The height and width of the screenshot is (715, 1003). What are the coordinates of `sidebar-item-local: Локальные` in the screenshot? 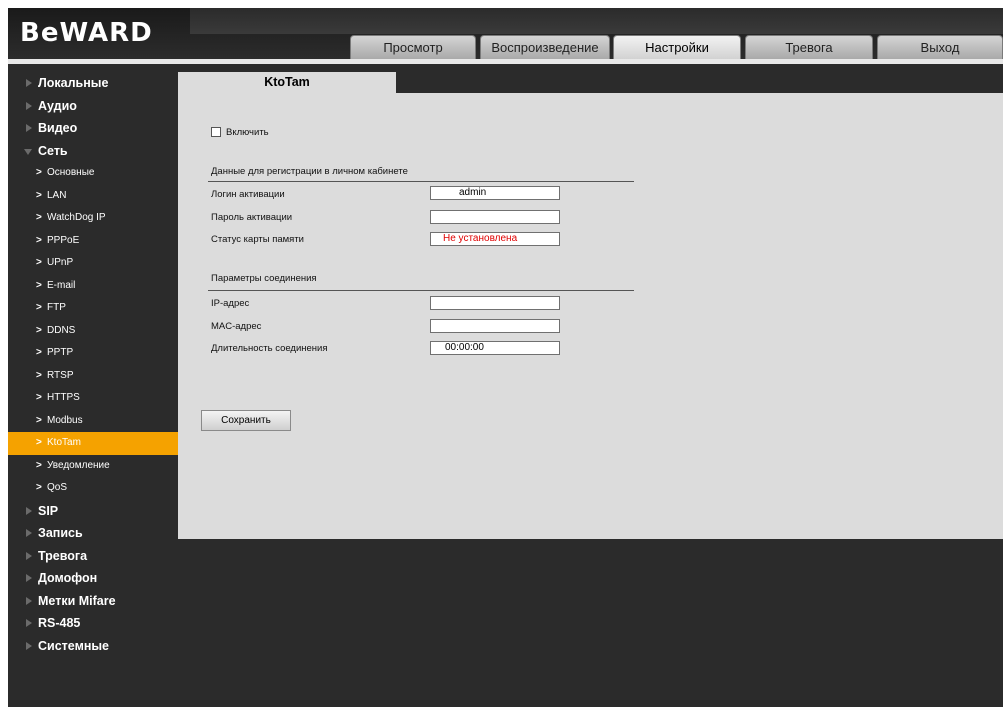 It's located at (94, 83).